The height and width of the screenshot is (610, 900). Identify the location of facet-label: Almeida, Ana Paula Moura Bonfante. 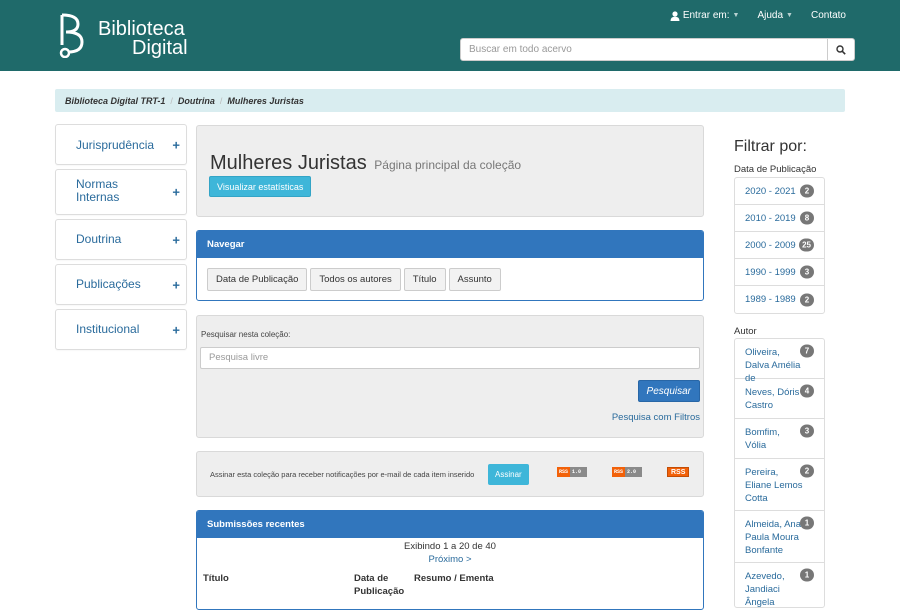
(773, 537).